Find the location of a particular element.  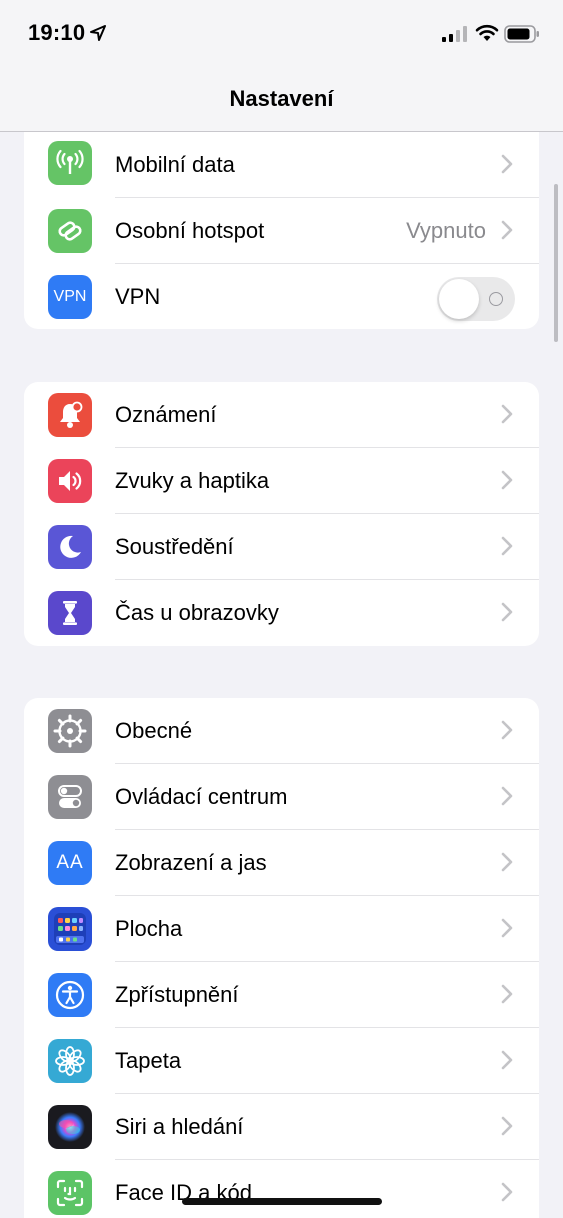

settings-row-control-center: Ovládací centrum is located at coordinates (281, 797).